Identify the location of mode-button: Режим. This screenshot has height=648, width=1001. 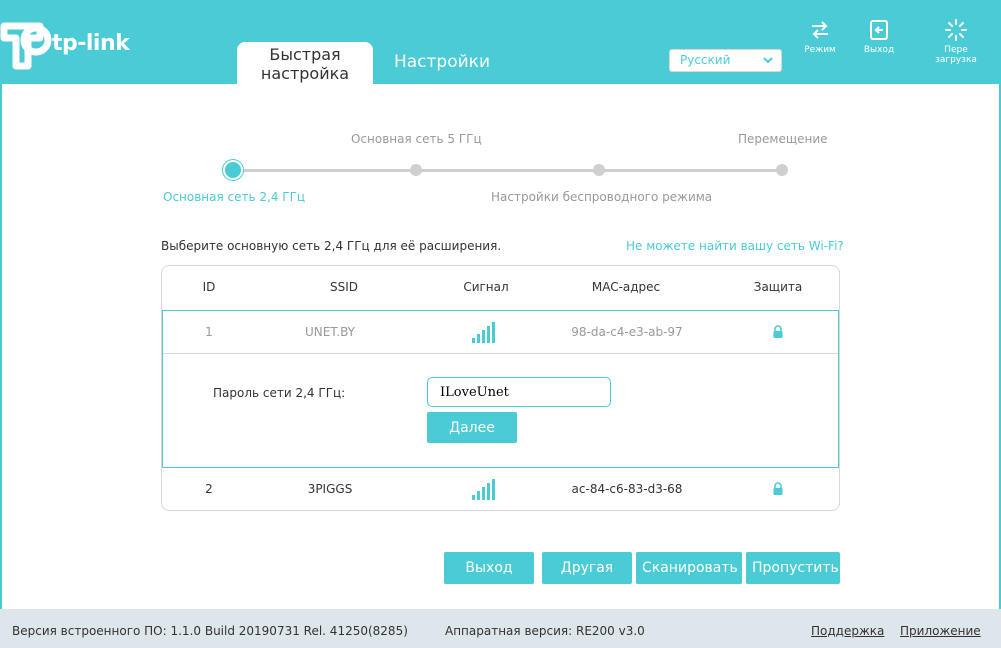
(820, 36).